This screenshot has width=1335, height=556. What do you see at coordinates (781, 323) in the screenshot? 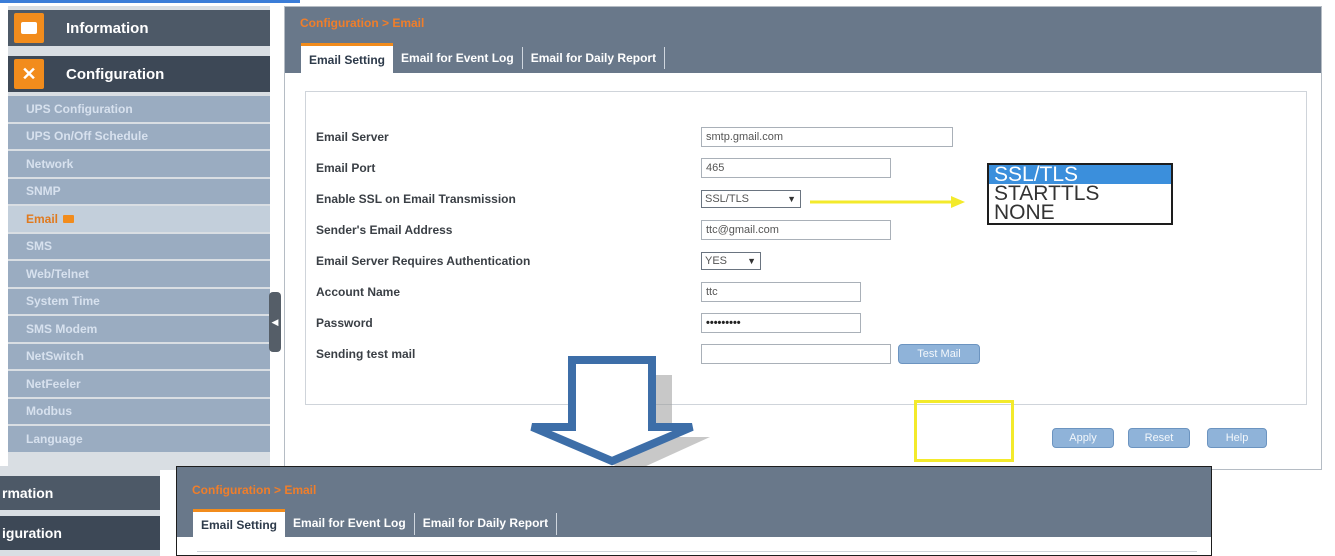
I see `password-input: •••••••••` at bounding box center [781, 323].